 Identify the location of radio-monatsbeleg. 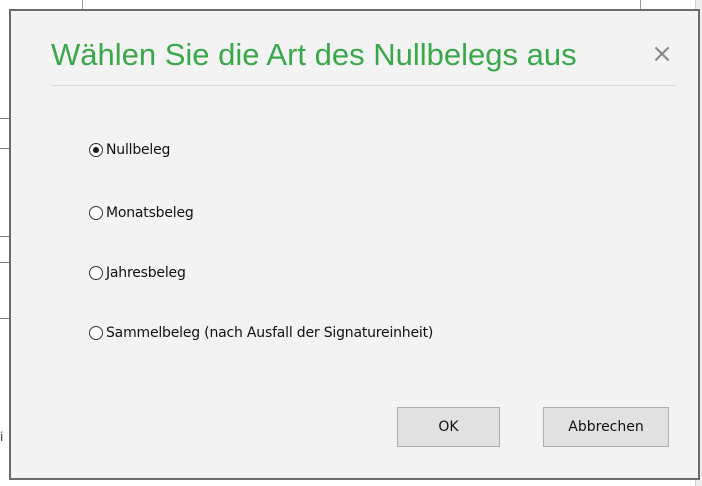
(96, 213).